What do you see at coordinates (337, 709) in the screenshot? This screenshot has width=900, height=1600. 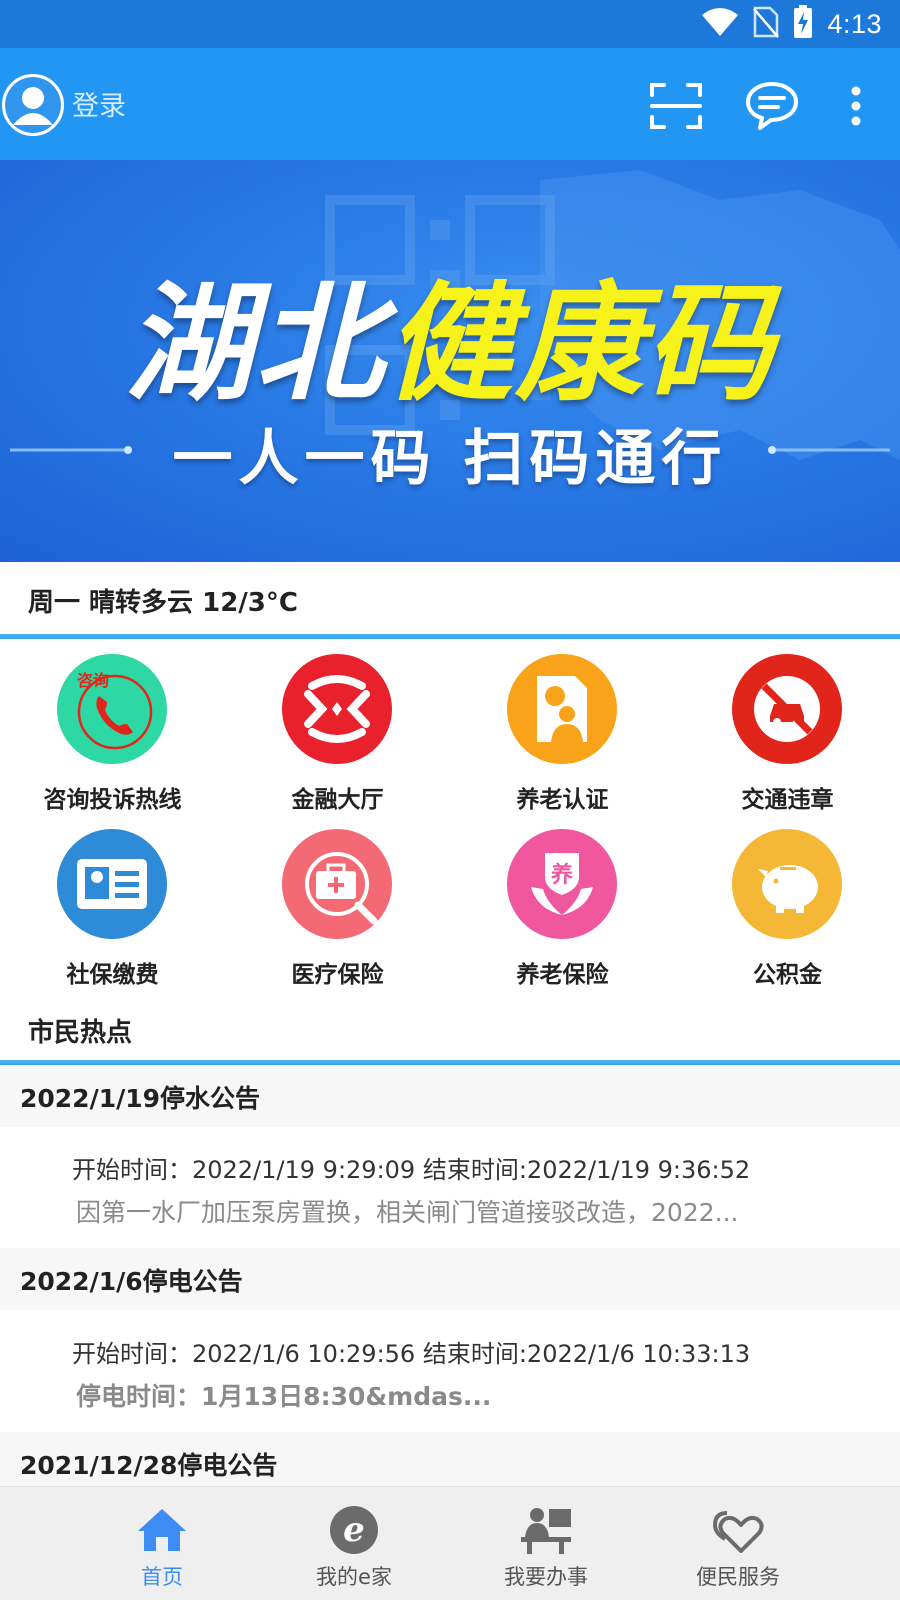 I see `finance-icon` at bounding box center [337, 709].